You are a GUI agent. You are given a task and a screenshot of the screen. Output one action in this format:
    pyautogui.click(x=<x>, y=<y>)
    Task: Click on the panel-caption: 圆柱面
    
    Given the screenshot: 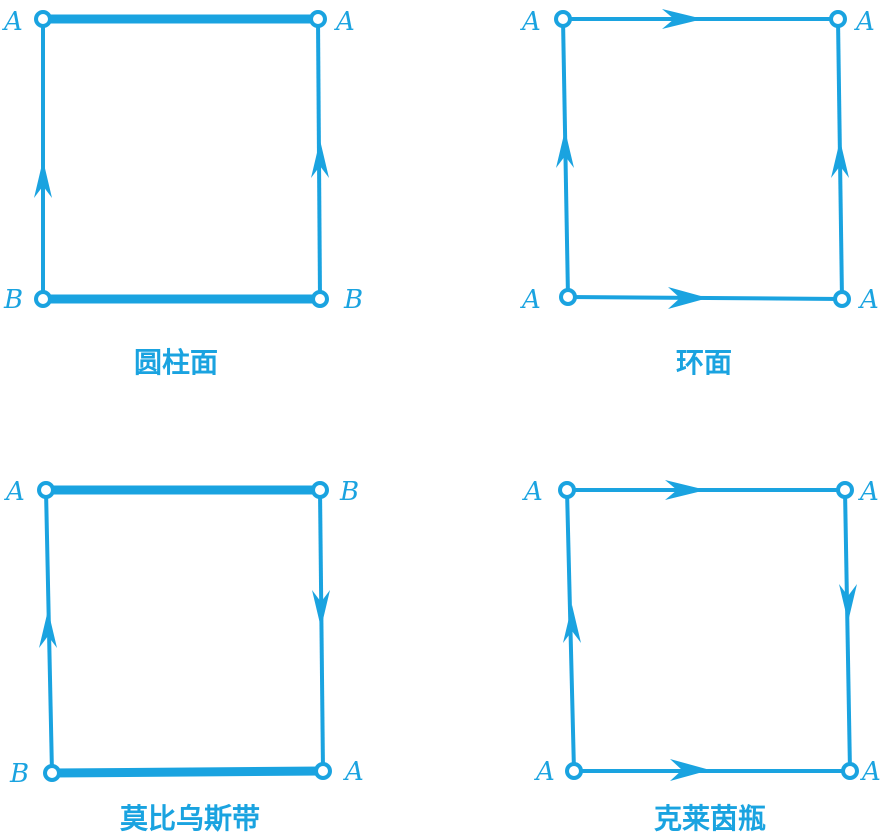 What is the action you would take?
    pyautogui.click(x=176, y=362)
    